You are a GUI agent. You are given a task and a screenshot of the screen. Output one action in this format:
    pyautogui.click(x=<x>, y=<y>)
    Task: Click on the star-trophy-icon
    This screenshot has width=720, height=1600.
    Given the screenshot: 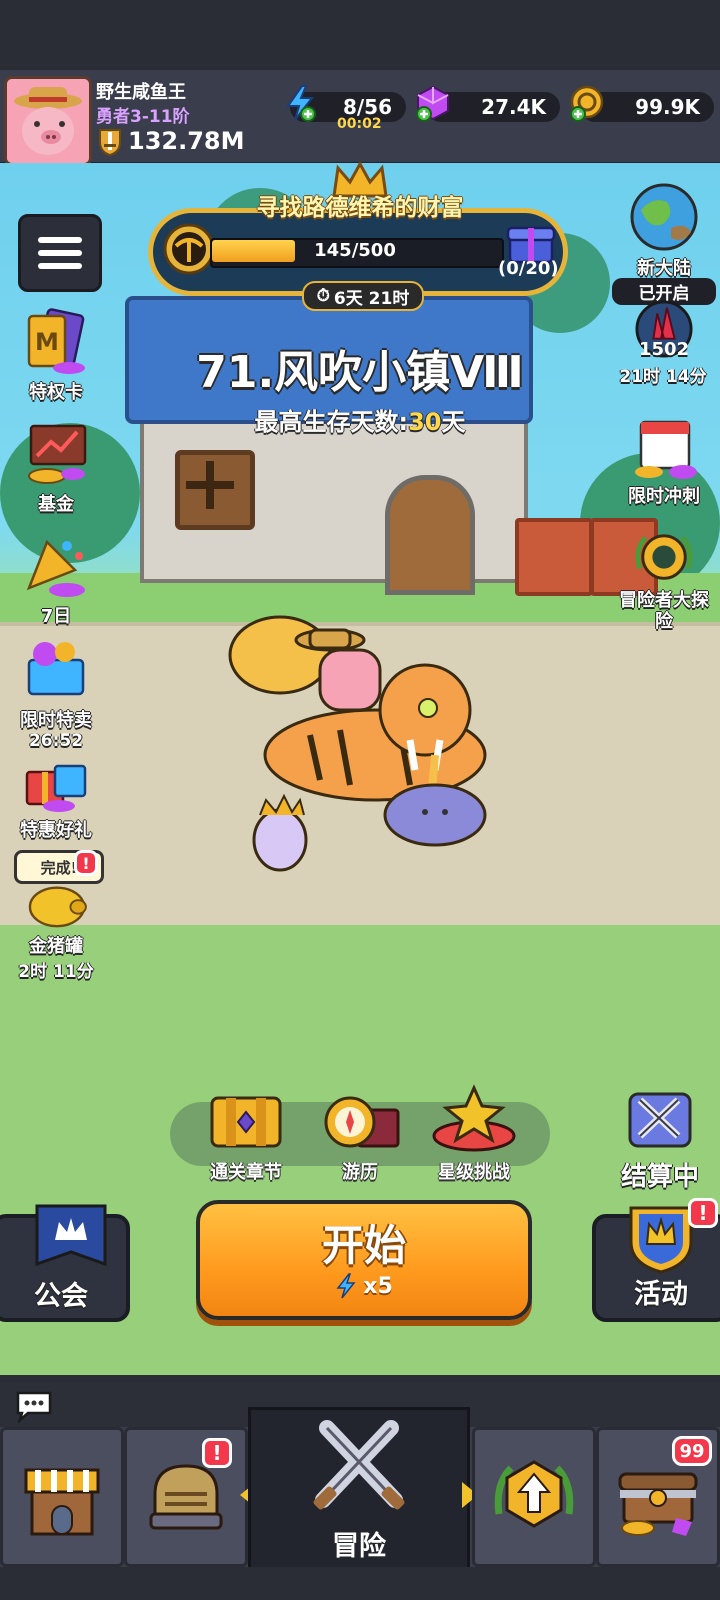 What is the action you would take?
    pyautogui.click(x=474, y=1118)
    